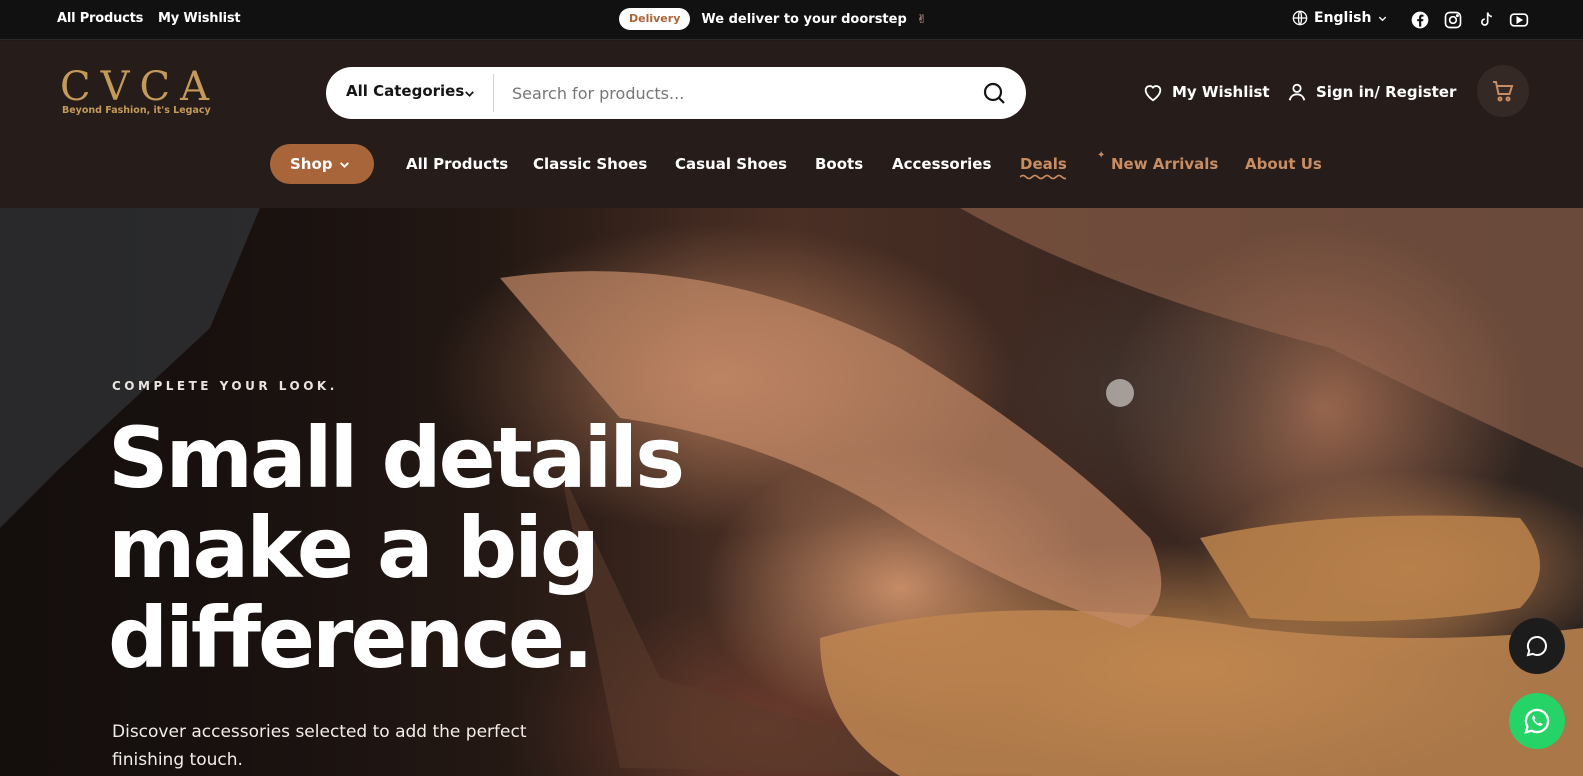  I want to click on signin-register-link: Sign in/ Register, so click(1371, 92).